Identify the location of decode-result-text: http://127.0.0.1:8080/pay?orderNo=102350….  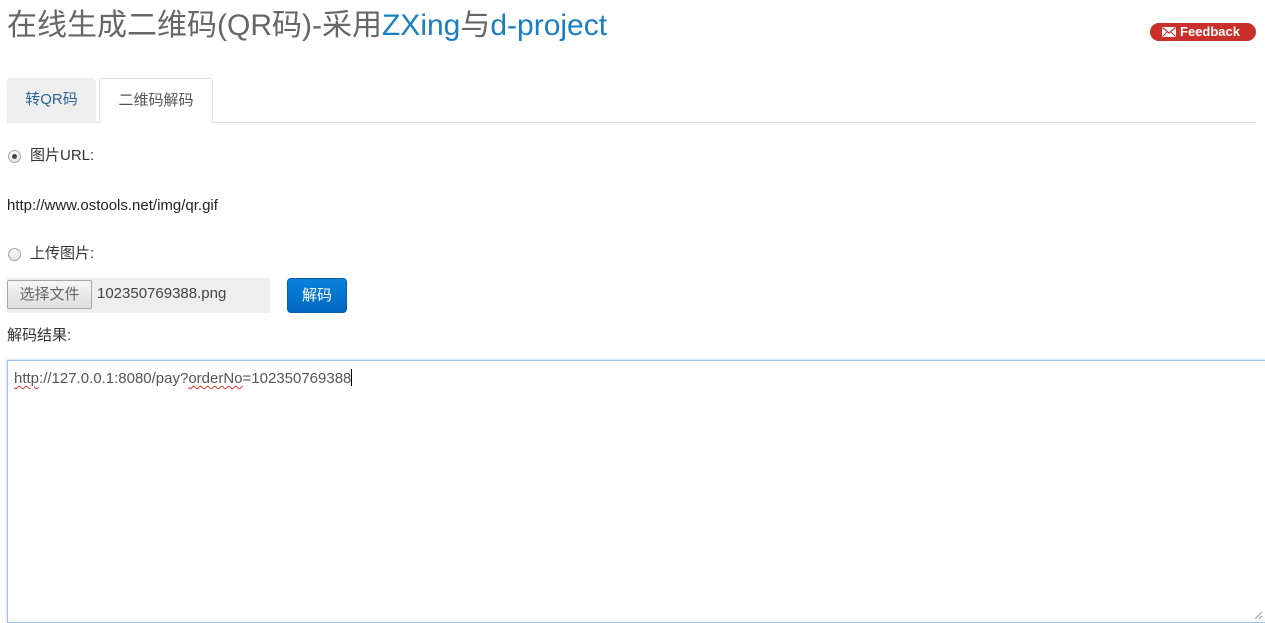
(183, 378).